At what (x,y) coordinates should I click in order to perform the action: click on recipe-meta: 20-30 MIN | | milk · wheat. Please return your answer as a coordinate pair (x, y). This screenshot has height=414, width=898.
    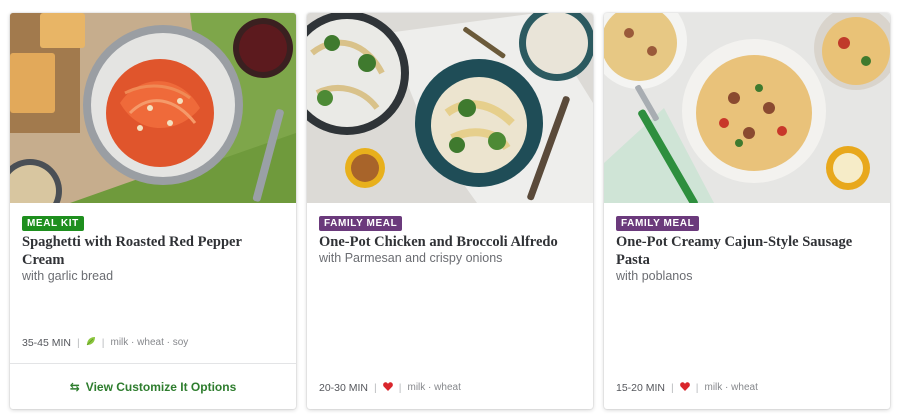
    Looking at the image, I should click on (390, 388).